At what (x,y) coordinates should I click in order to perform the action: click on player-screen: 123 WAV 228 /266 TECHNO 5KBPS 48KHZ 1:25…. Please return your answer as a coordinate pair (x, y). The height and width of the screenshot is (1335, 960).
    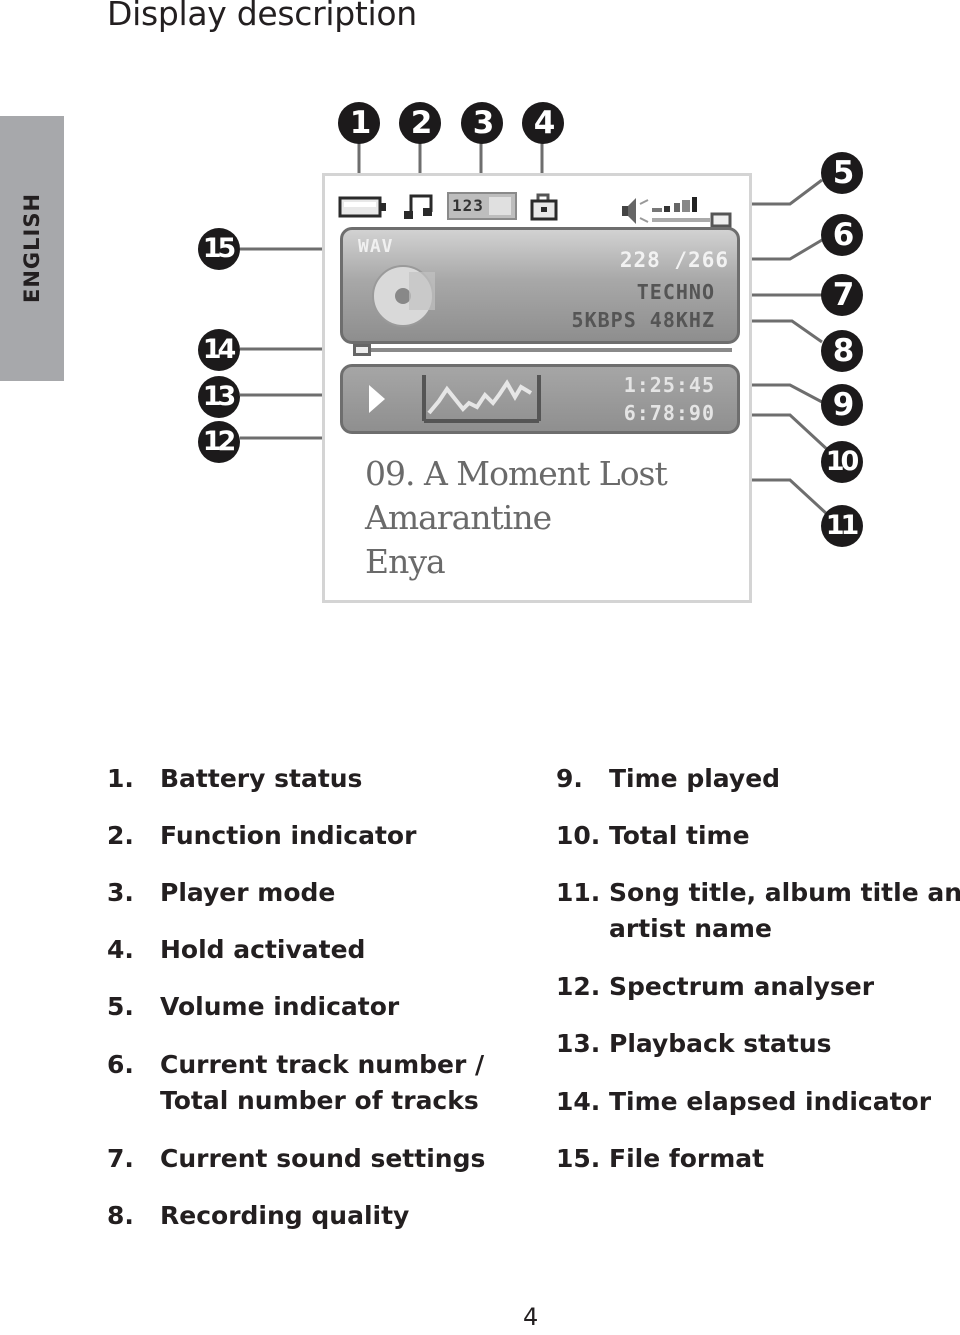
    Looking at the image, I should click on (537, 388).